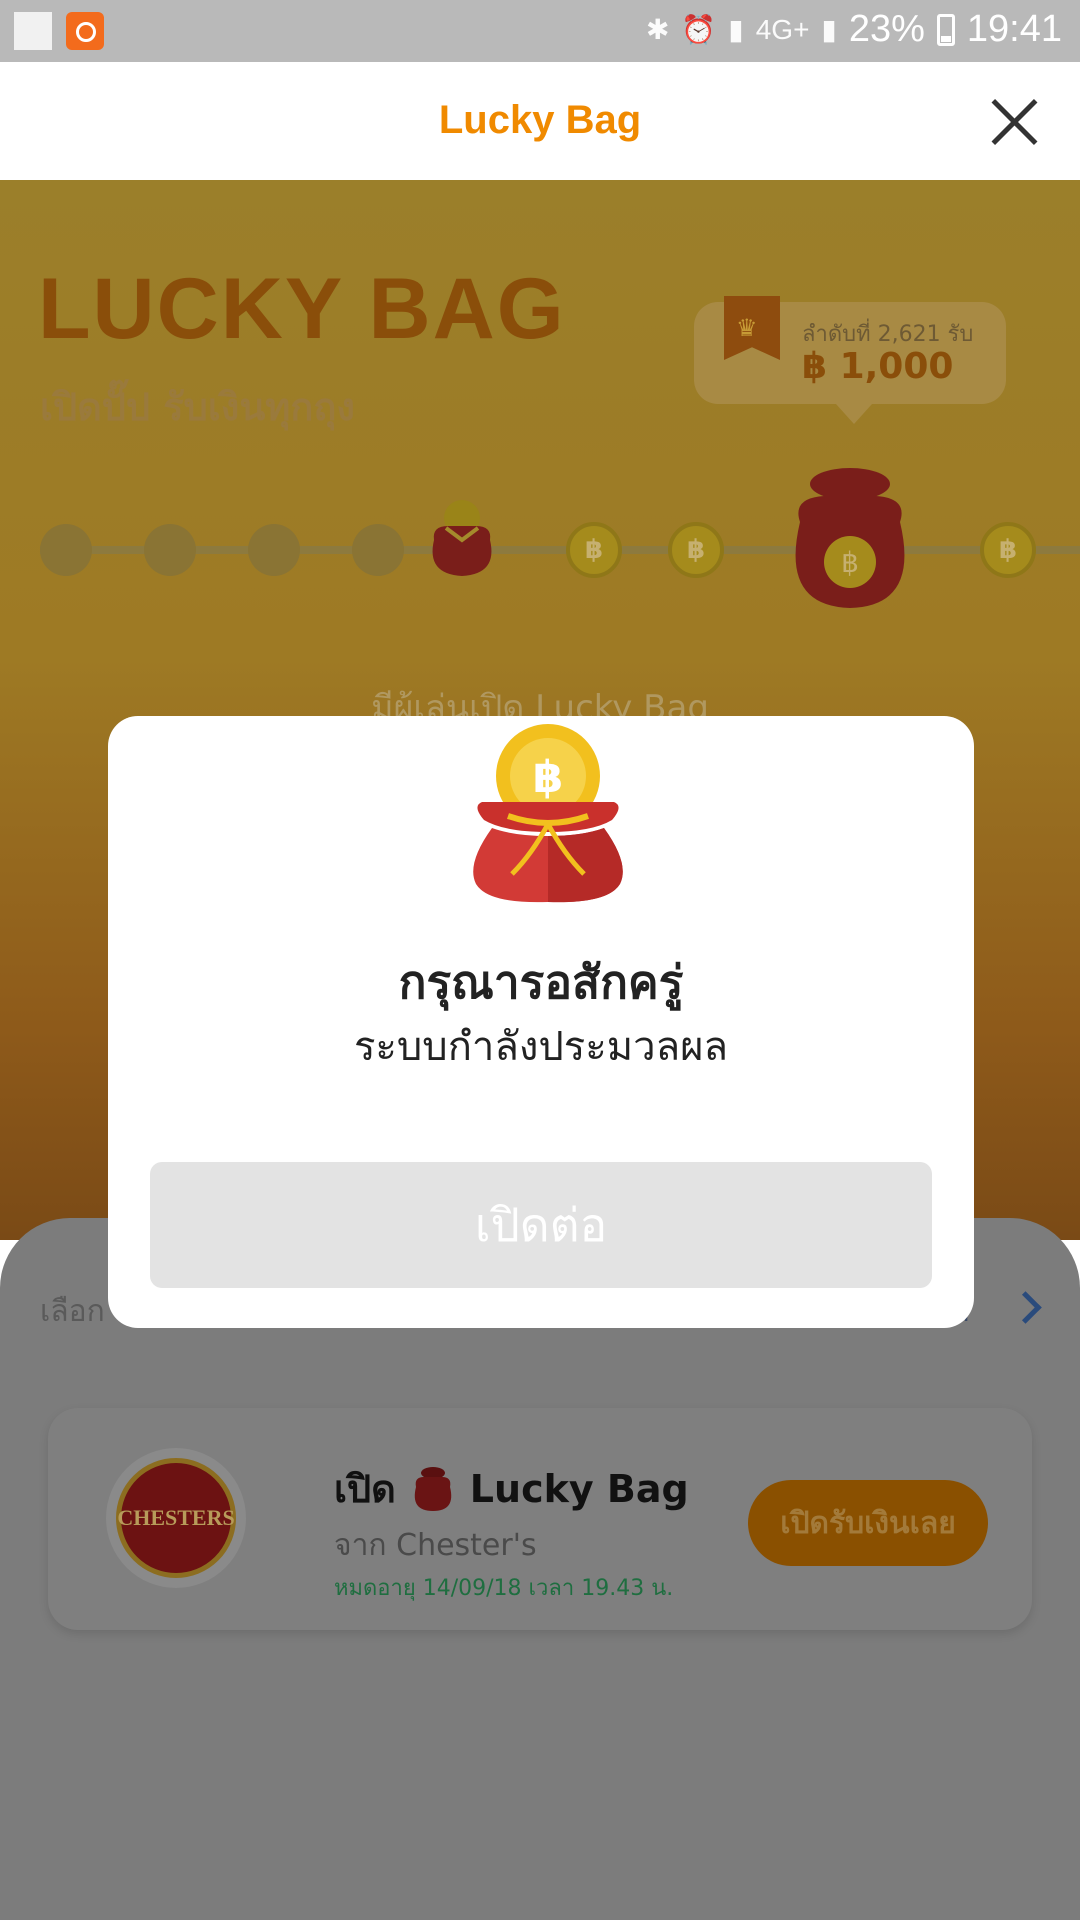  I want to click on battery-percent: 23%, so click(886, 29).